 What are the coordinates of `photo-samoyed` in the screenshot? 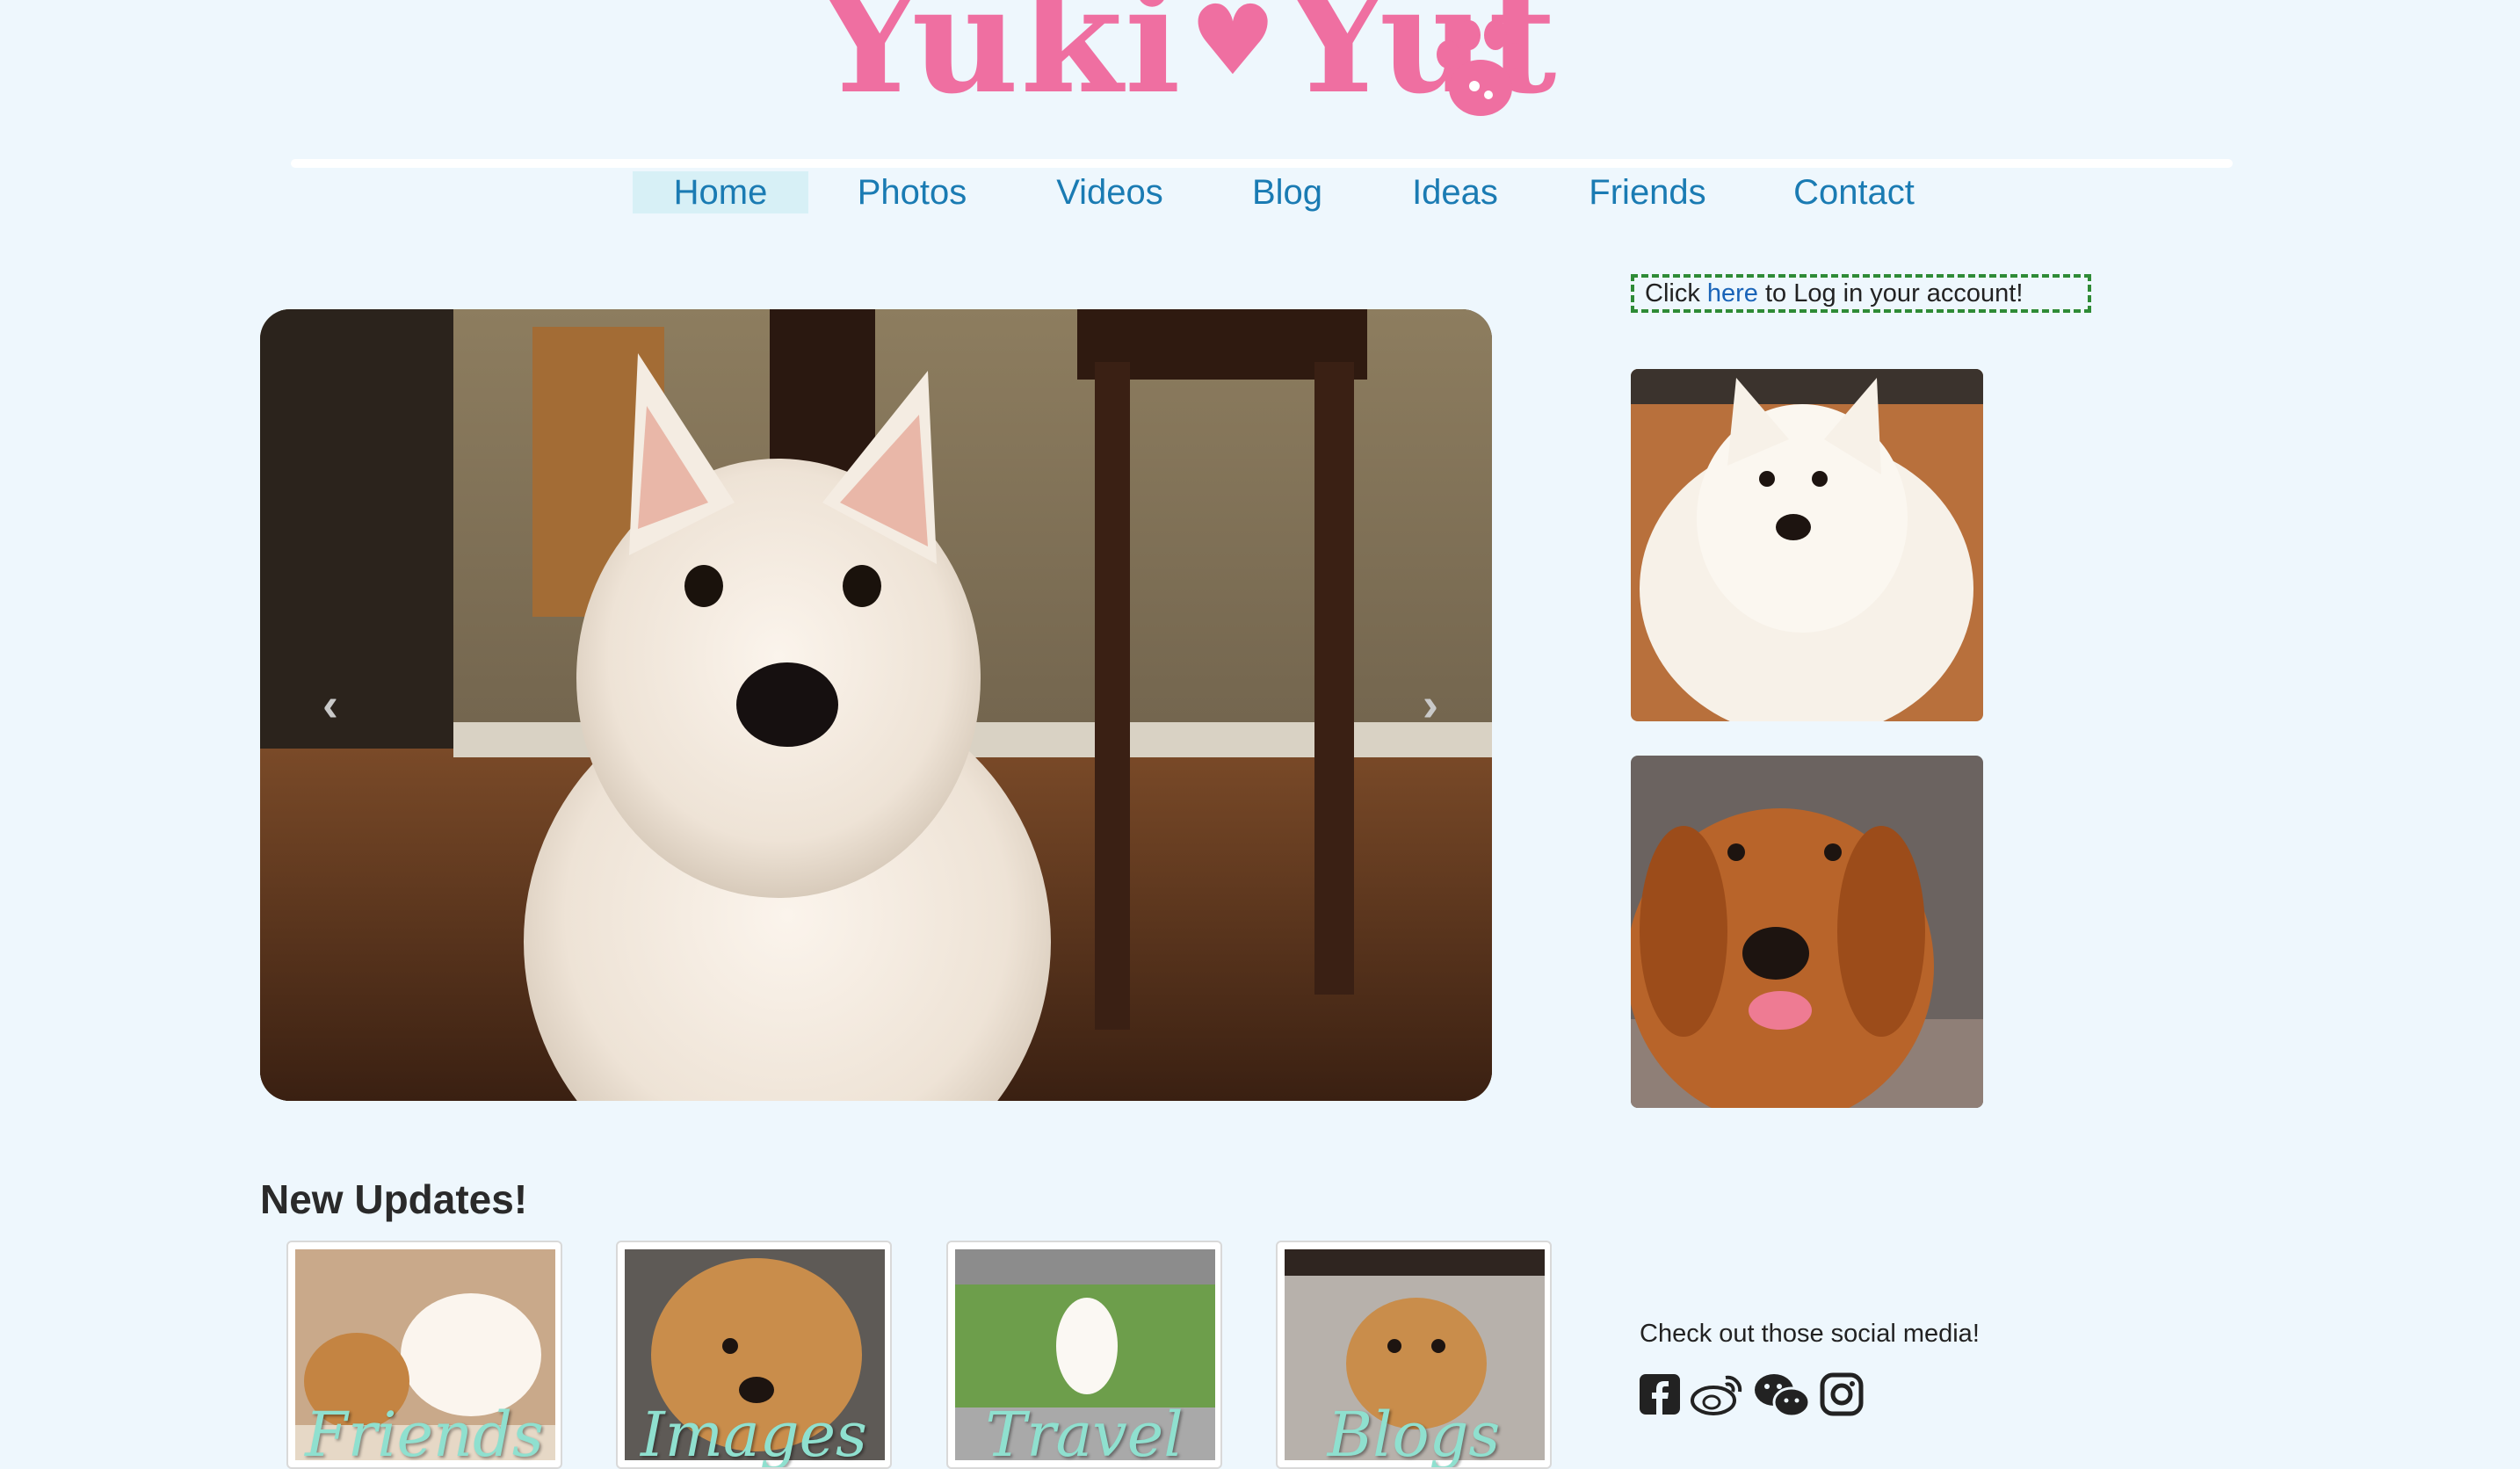 It's located at (1807, 545).